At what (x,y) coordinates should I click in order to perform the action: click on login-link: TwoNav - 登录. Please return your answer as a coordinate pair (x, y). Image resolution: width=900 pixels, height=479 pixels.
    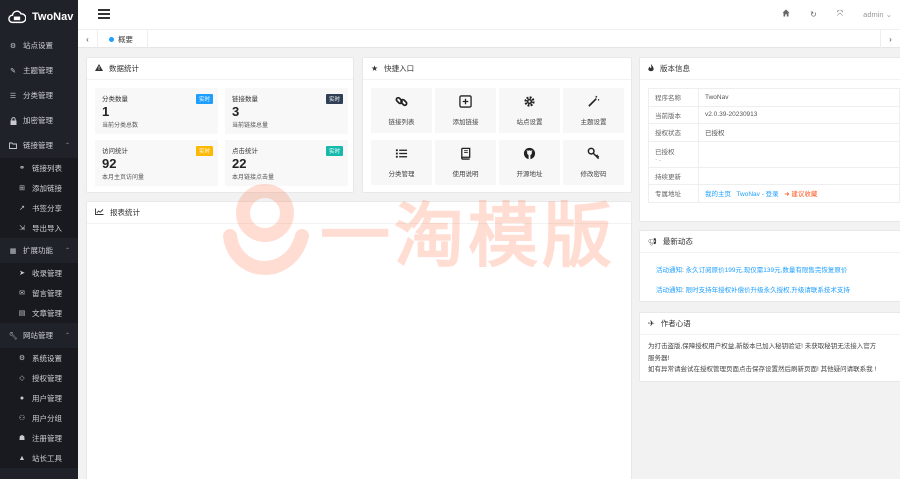
    Looking at the image, I should click on (757, 194).